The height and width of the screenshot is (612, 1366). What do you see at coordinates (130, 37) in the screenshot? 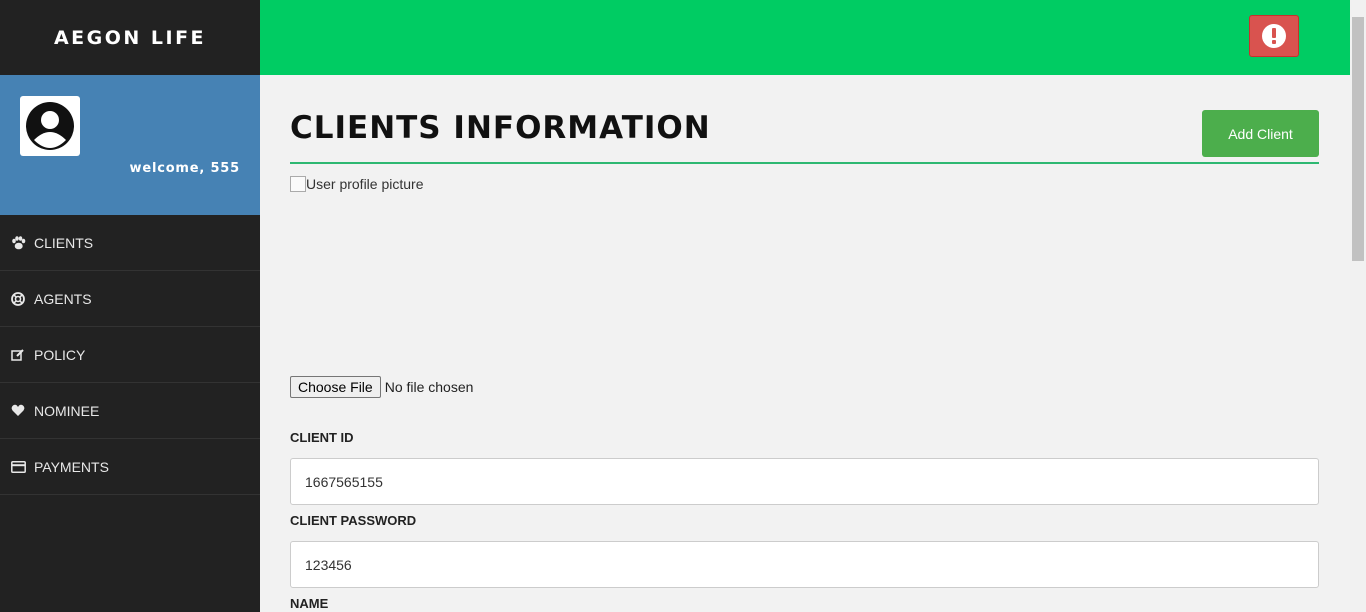
I see `brand-logo: AEGON LIFE` at bounding box center [130, 37].